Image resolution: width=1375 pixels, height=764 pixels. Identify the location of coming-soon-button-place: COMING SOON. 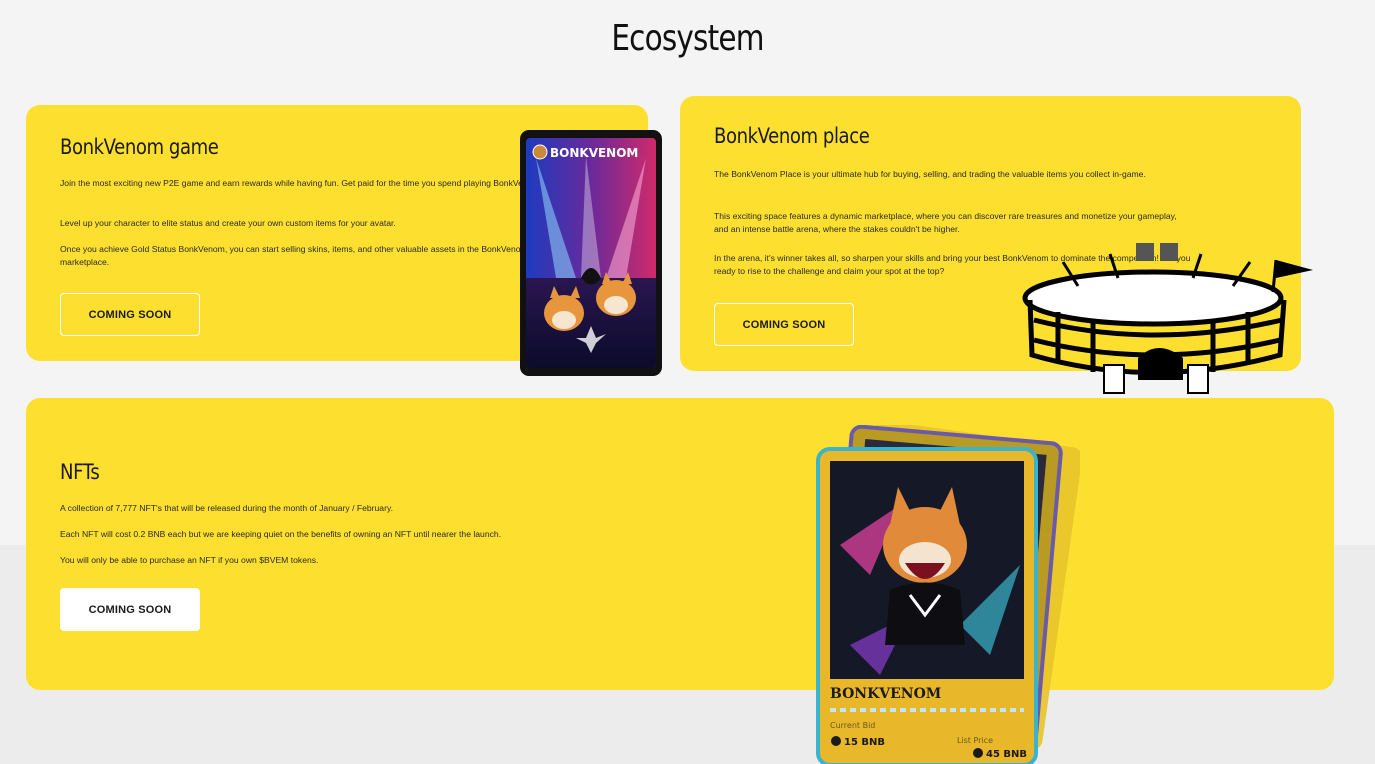
(784, 324).